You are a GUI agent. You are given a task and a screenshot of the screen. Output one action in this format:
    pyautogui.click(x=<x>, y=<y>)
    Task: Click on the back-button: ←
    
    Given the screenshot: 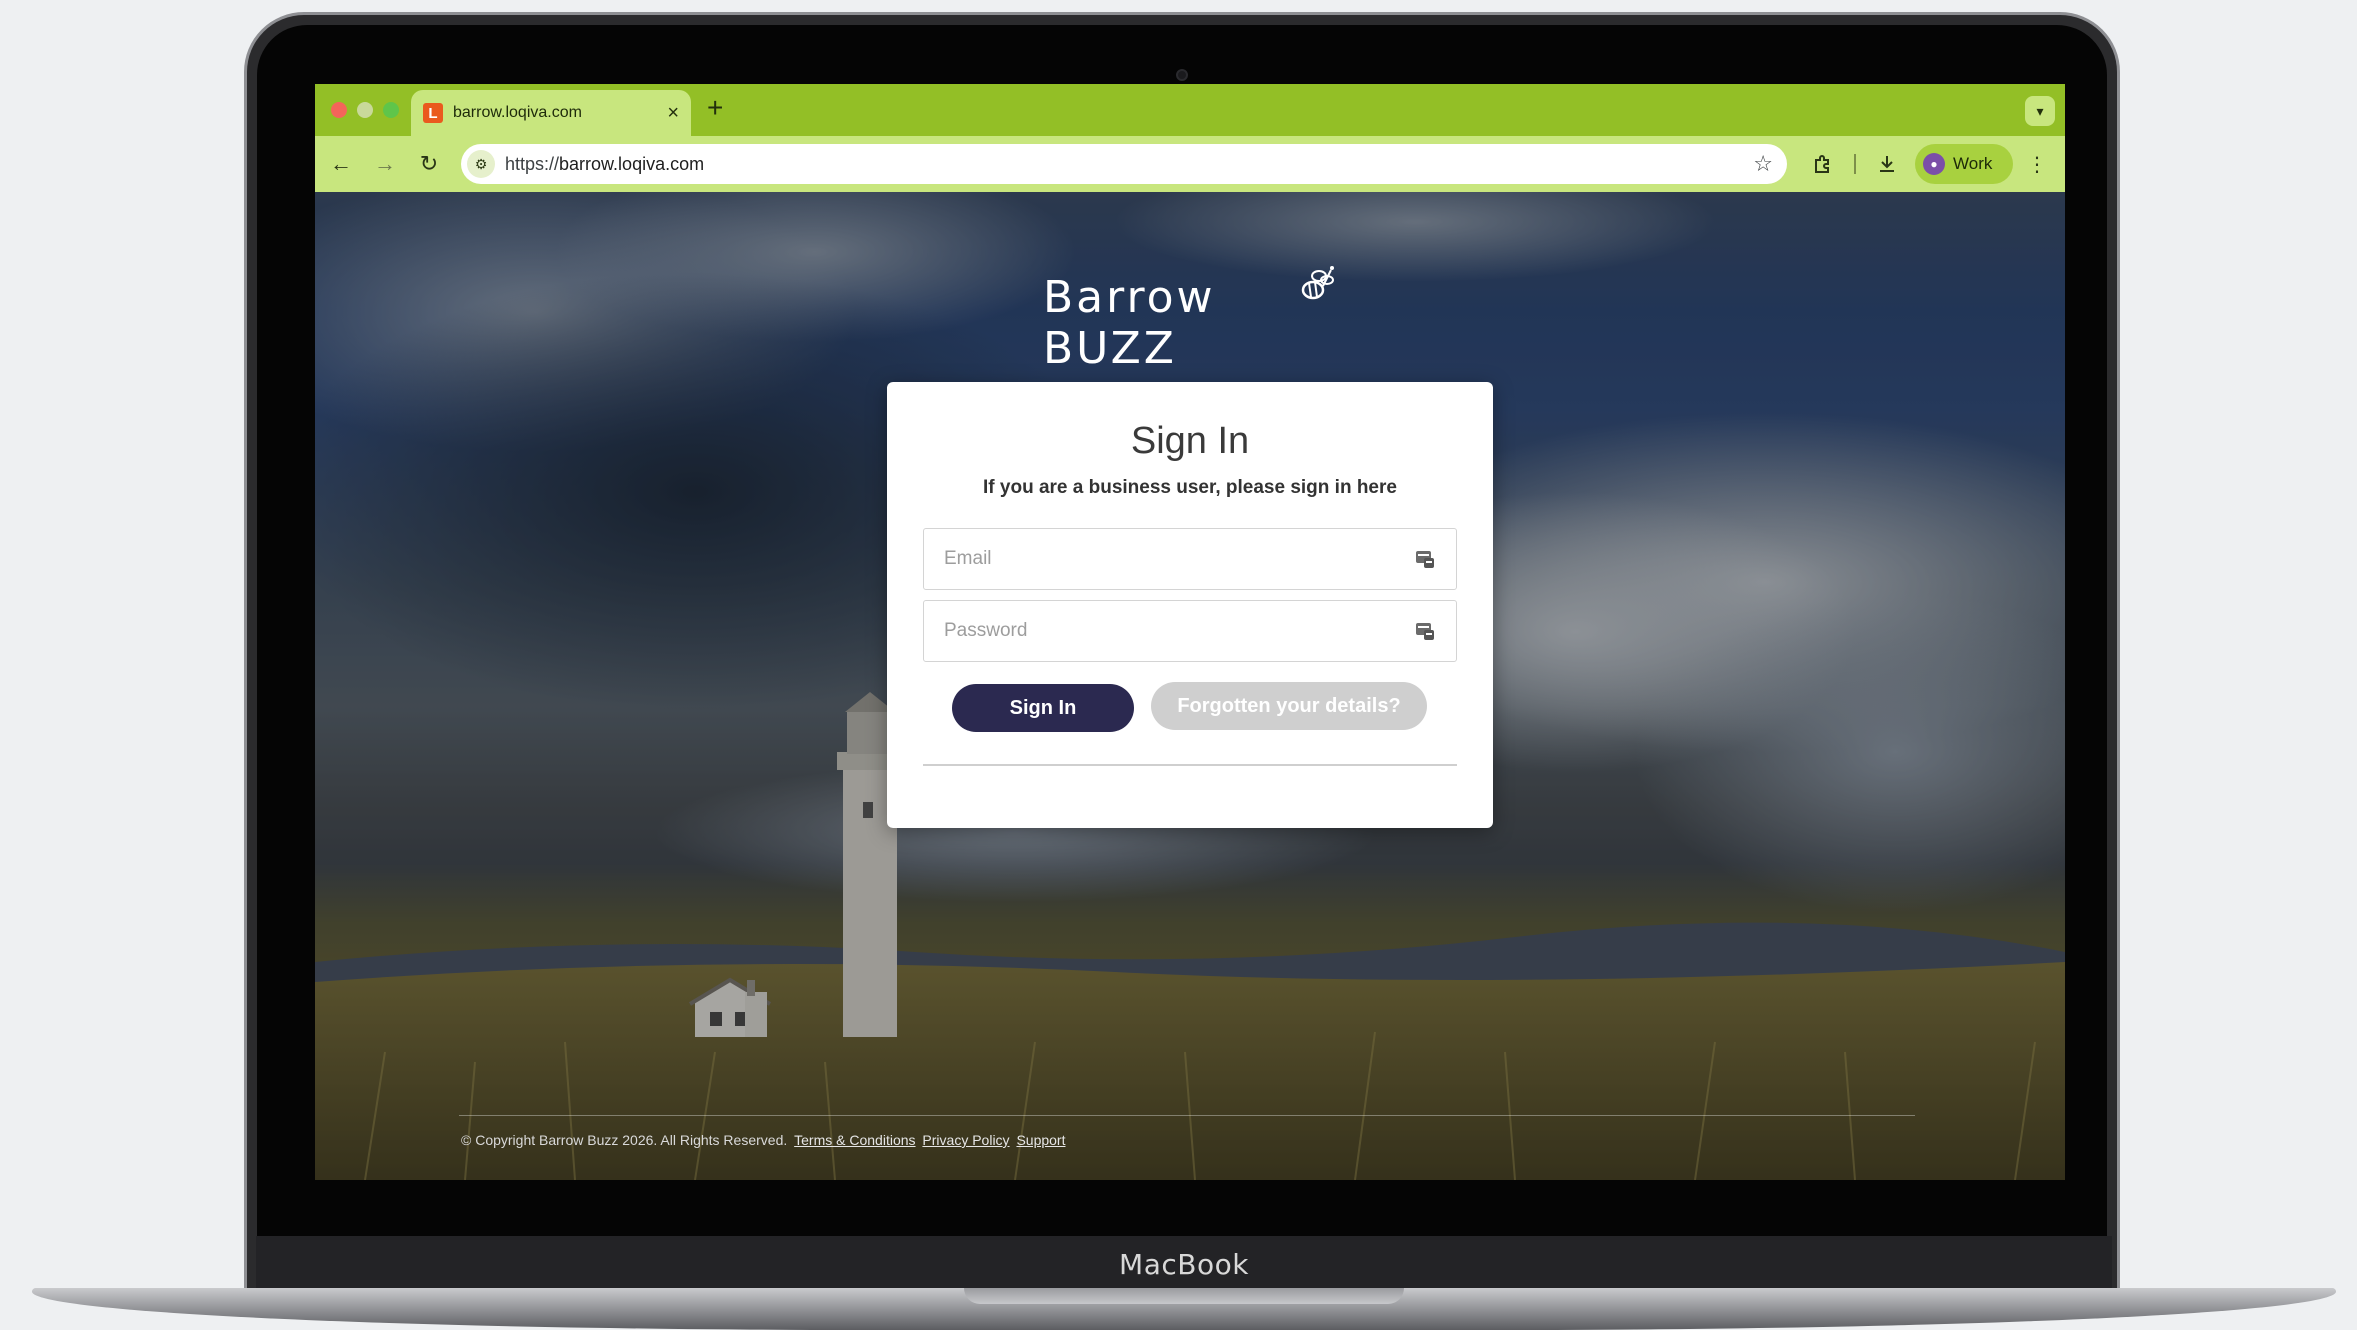 What is the action you would take?
    pyautogui.click(x=341, y=164)
    